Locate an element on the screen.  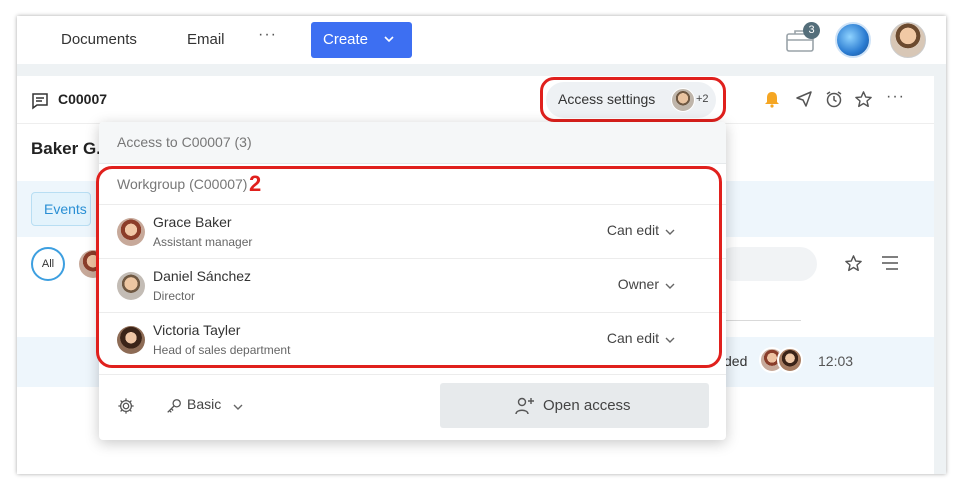
filter-list-icon is located at coordinates (890, 263).